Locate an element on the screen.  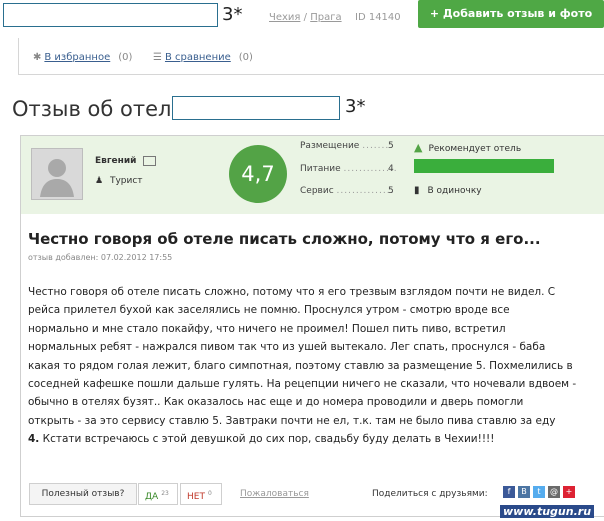
recommend-bar is located at coordinates (484, 166).